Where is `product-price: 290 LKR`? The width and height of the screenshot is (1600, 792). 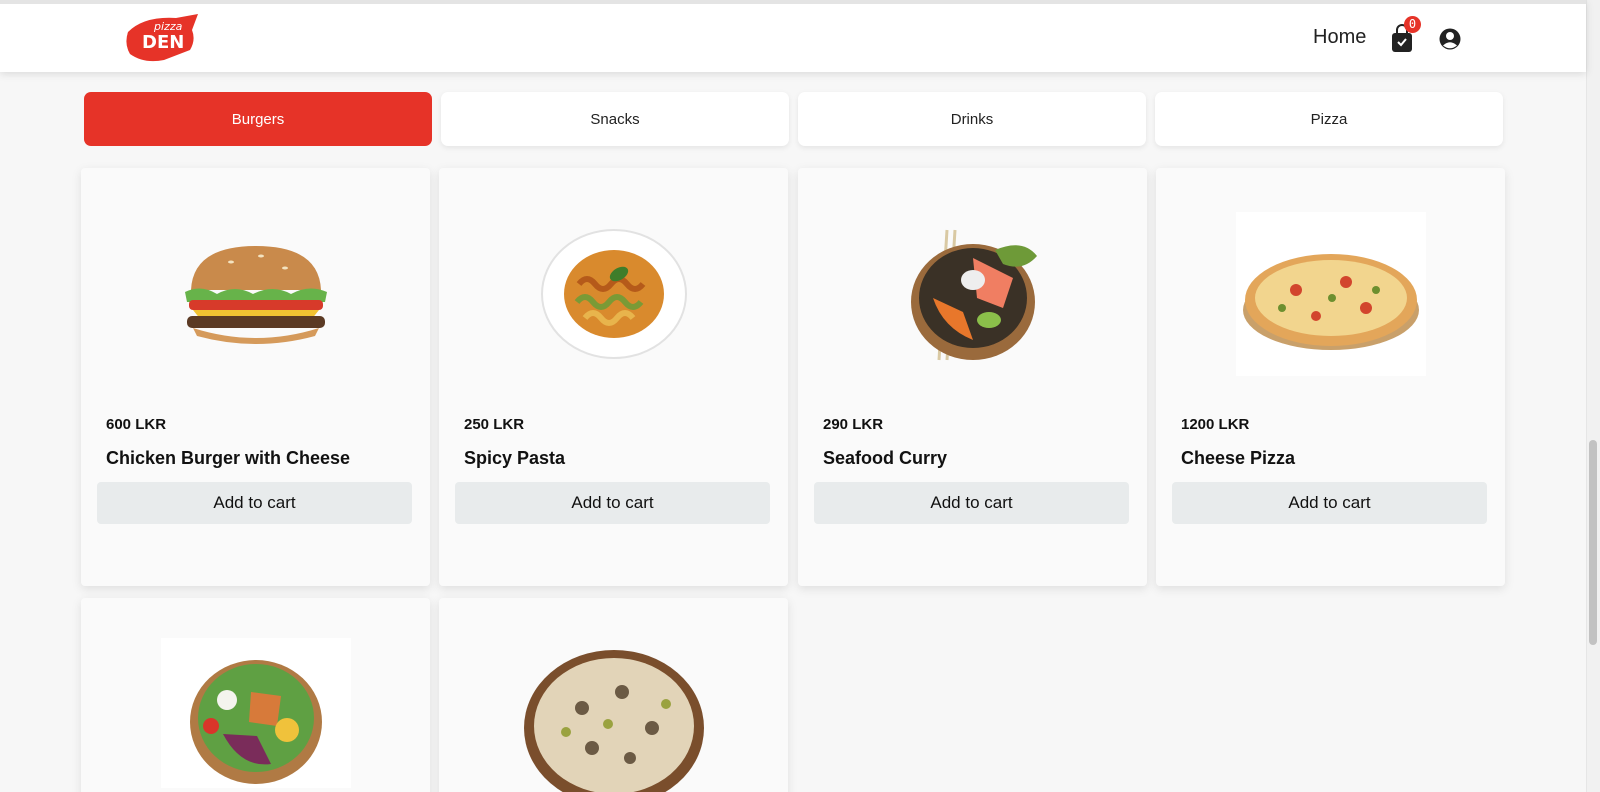 product-price: 290 LKR is located at coordinates (853, 424).